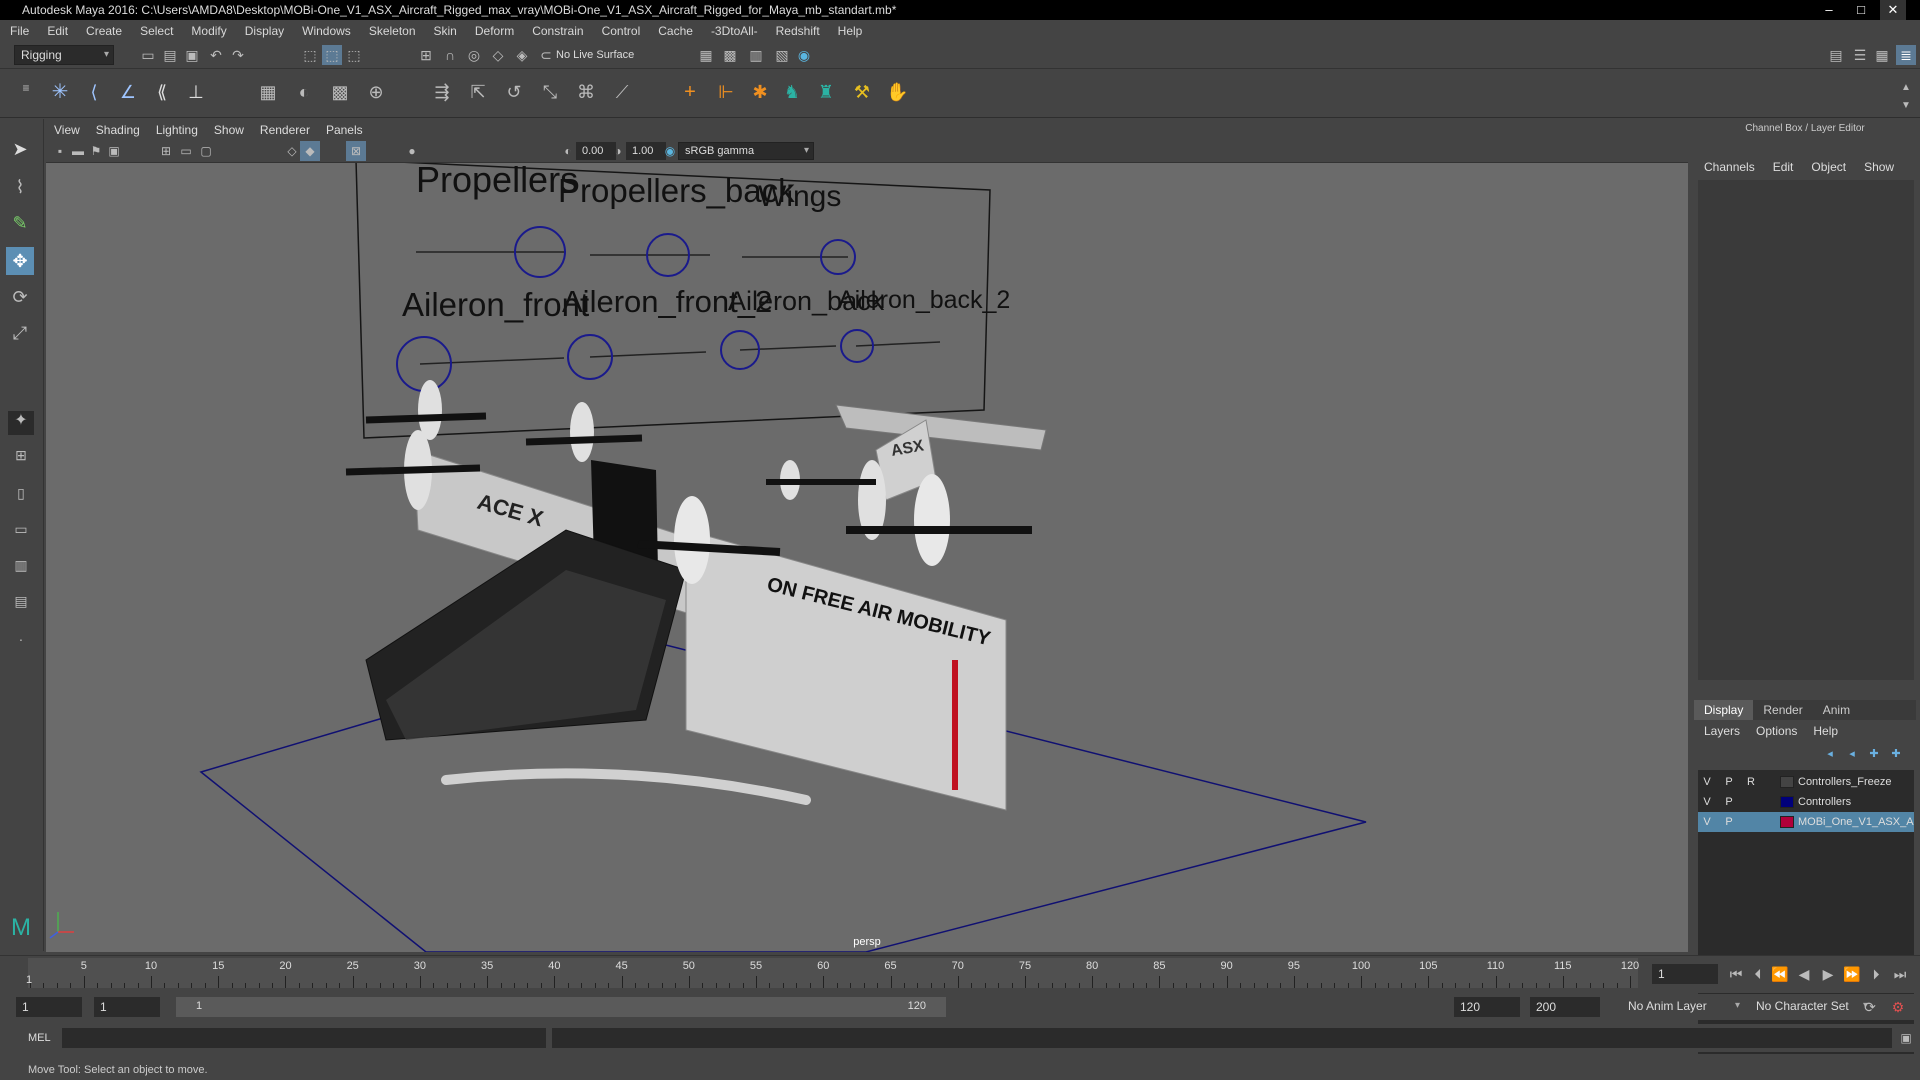  Describe the element at coordinates (498, 55) in the screenshot. I see `snap-view-icon: ◇` at that location.